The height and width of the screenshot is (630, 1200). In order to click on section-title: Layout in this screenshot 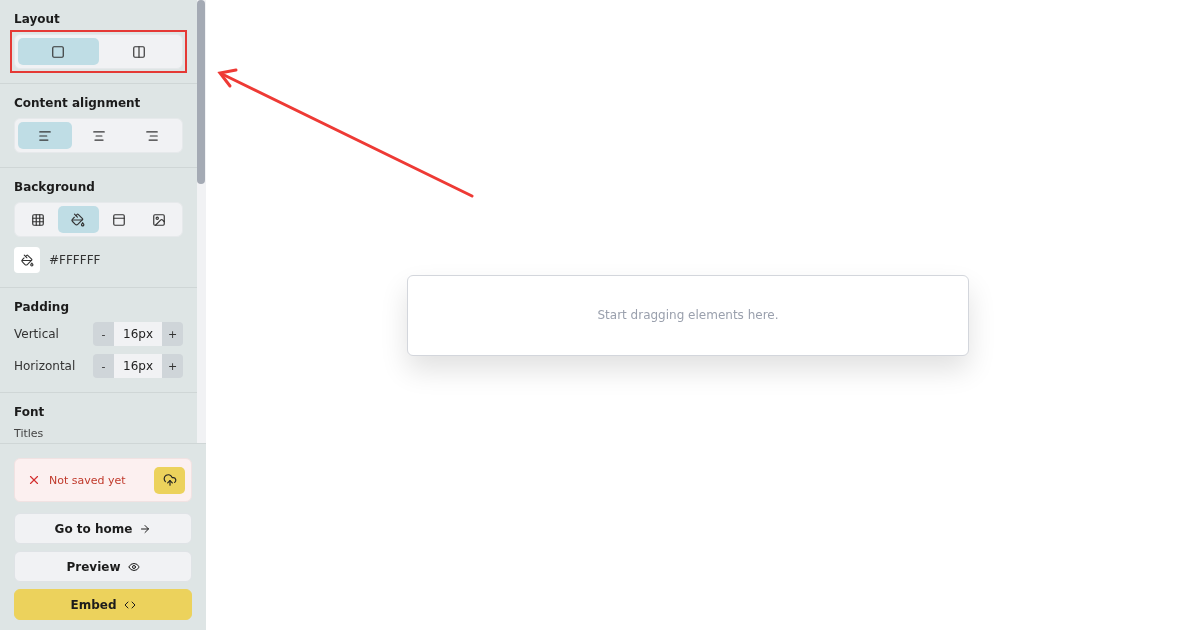, I will do `click(37, 19)`.